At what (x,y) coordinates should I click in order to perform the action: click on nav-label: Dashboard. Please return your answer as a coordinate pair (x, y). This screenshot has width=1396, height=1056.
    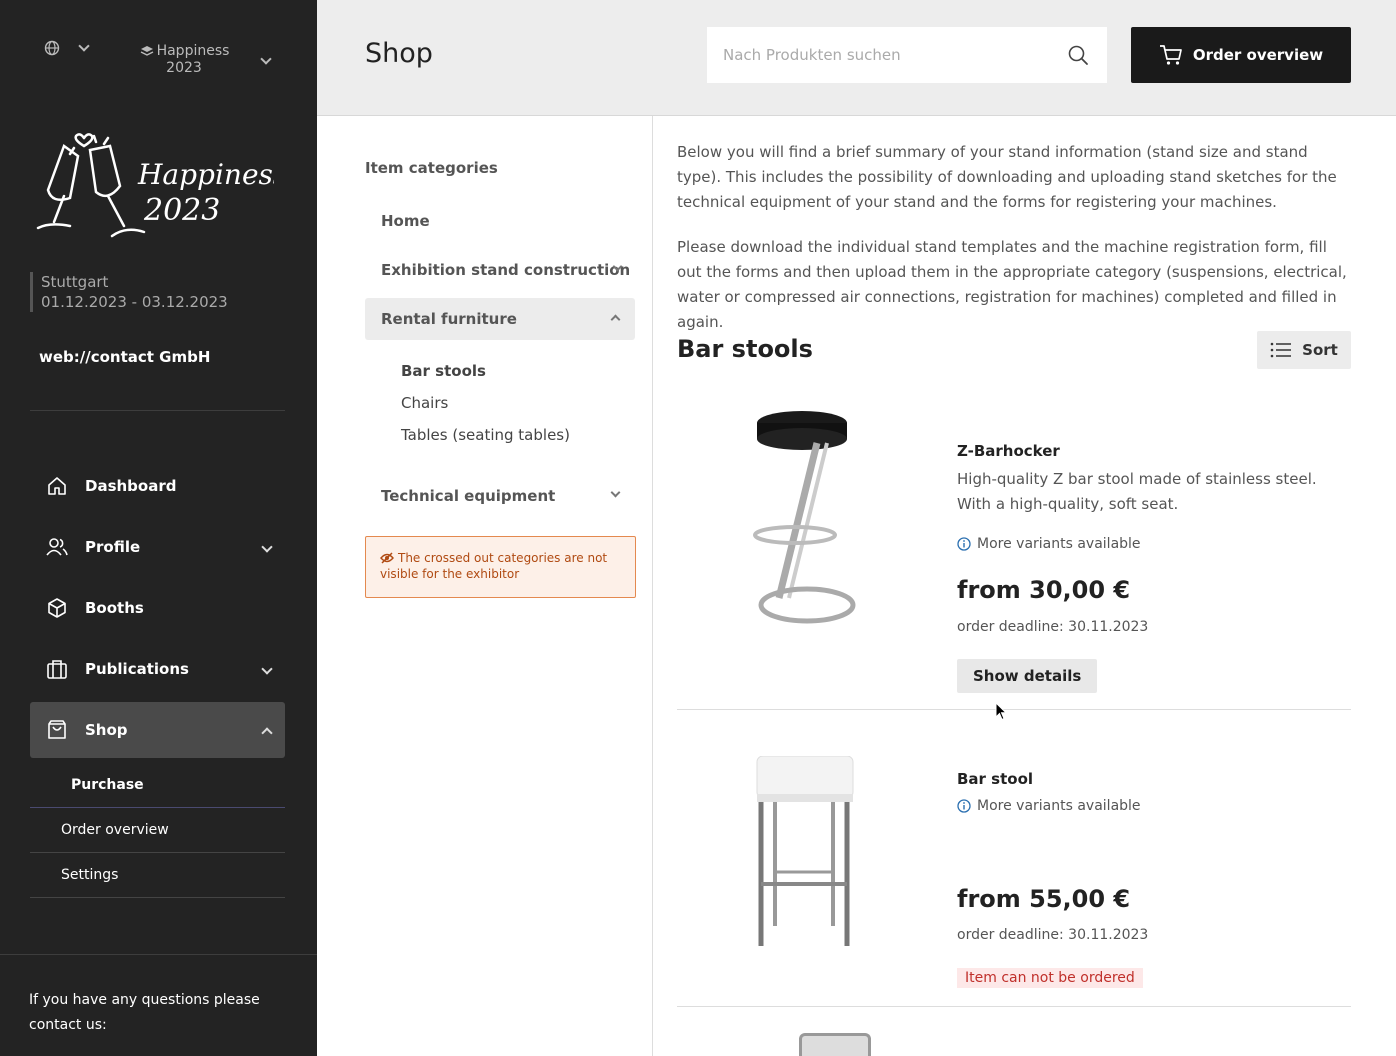
    Looking at the image, I should click on (131, 486).